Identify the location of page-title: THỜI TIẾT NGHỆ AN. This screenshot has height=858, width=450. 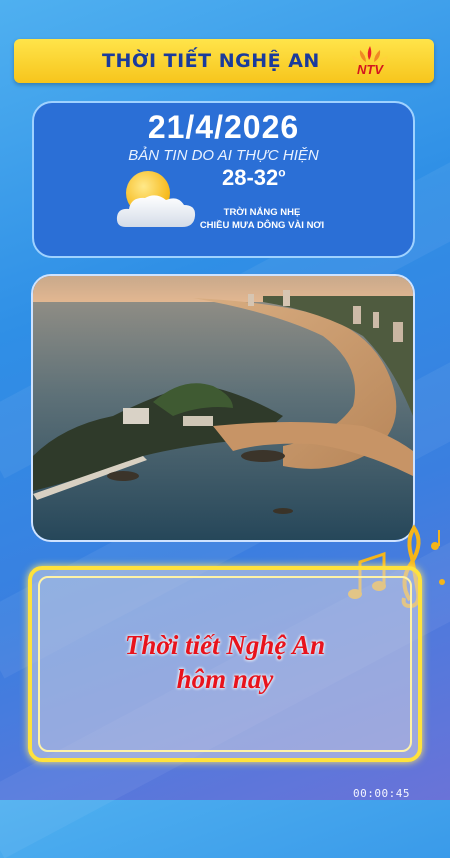
(211, 61).